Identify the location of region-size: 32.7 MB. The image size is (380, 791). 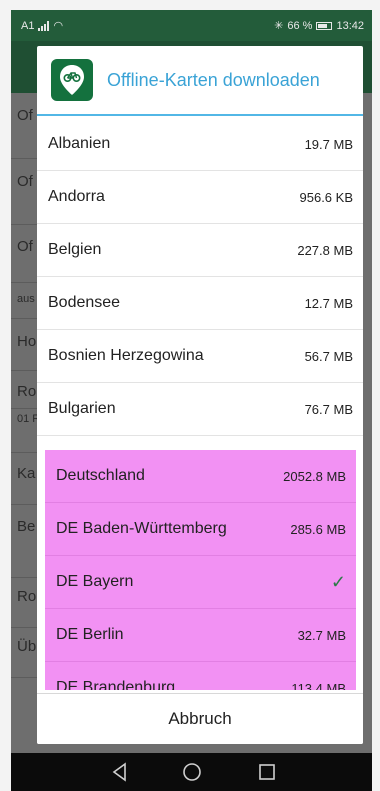
(321, 635).